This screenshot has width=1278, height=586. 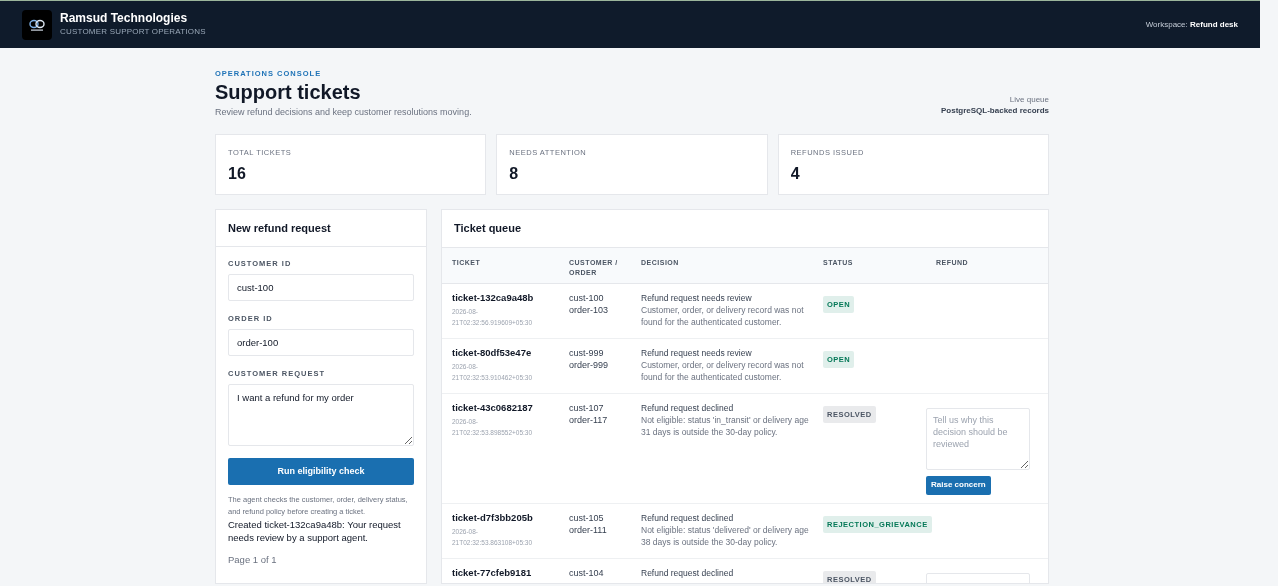 I want to click on logo-icon, so click(x=37, y=24).